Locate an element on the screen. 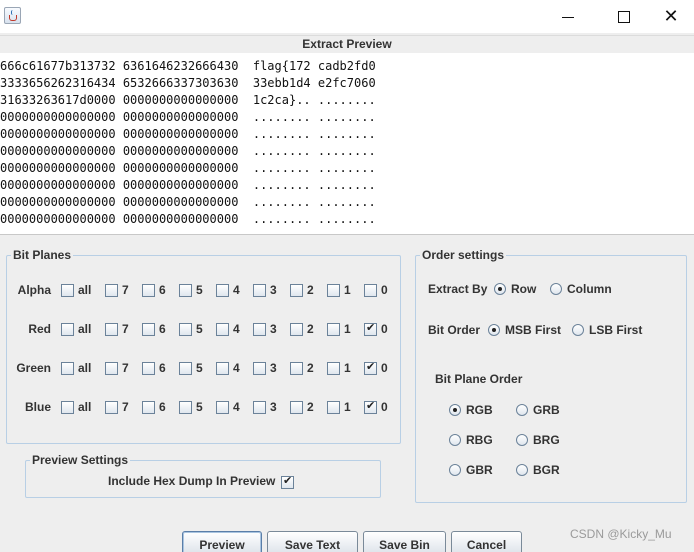 This screenshot has width=694, height=552. save-text-button: Save Text is located at coordinates (312, 541).